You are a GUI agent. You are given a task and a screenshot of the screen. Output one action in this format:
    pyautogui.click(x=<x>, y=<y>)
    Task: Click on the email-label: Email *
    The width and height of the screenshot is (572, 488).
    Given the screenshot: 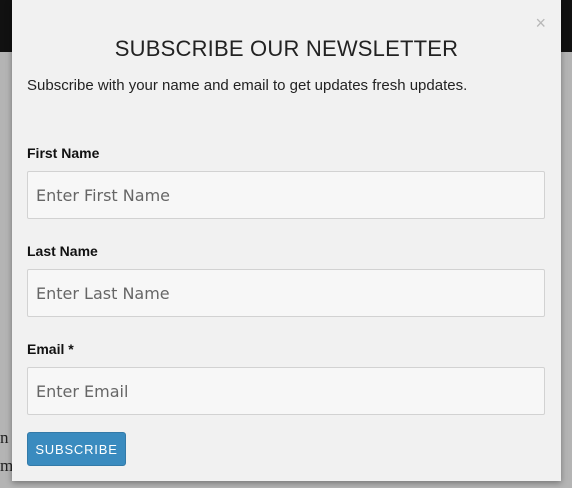 What is the action you would take?
    pyautogui.click(x=50, y=349)
    